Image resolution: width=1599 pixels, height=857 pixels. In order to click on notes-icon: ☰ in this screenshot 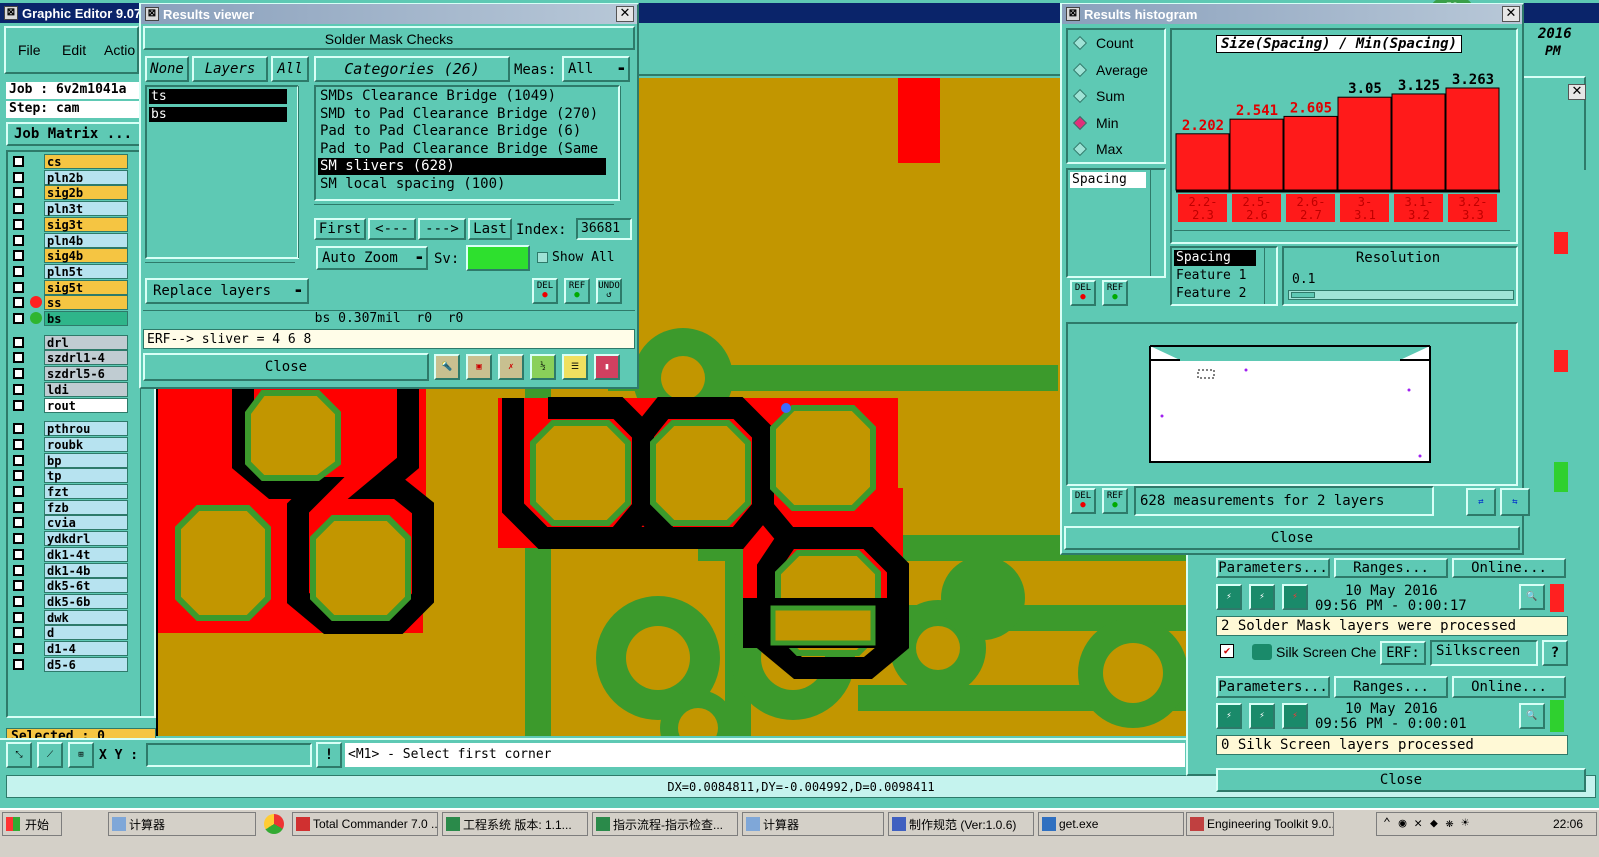, I will do `click(575, 367)`.